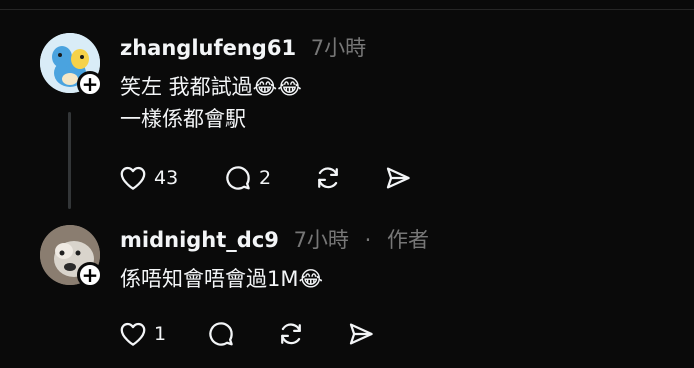  I want to click on username: zhanglufeng61, so click(208, 48).